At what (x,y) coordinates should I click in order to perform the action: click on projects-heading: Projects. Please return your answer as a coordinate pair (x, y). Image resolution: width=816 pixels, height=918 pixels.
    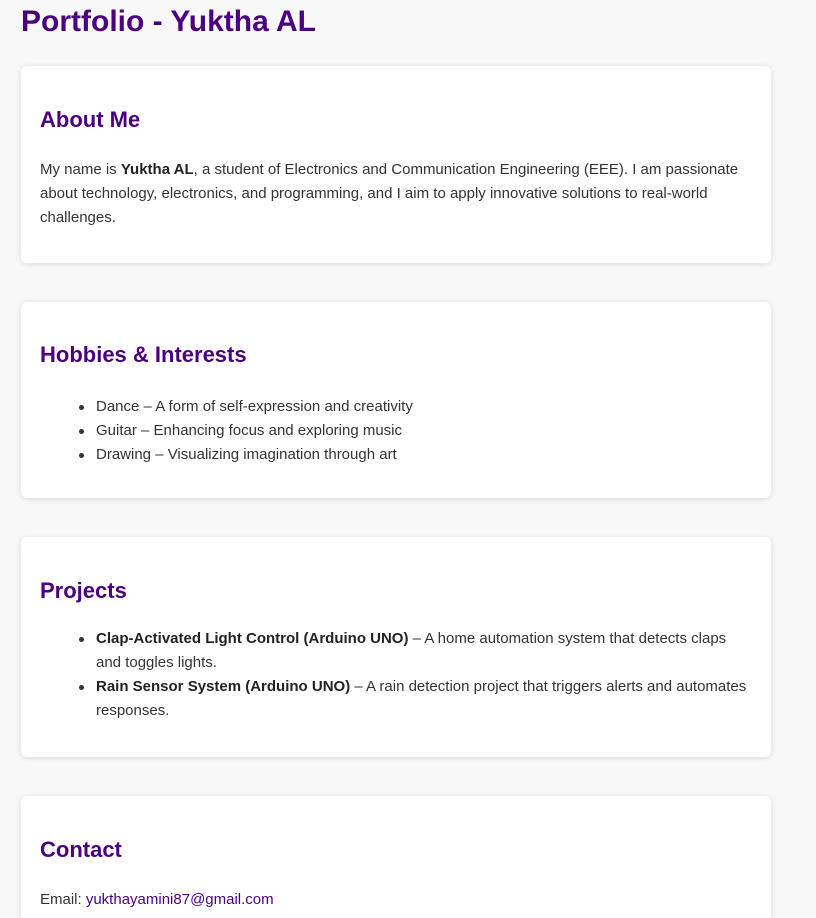
    Looking at the image, I should click on (83, 590).